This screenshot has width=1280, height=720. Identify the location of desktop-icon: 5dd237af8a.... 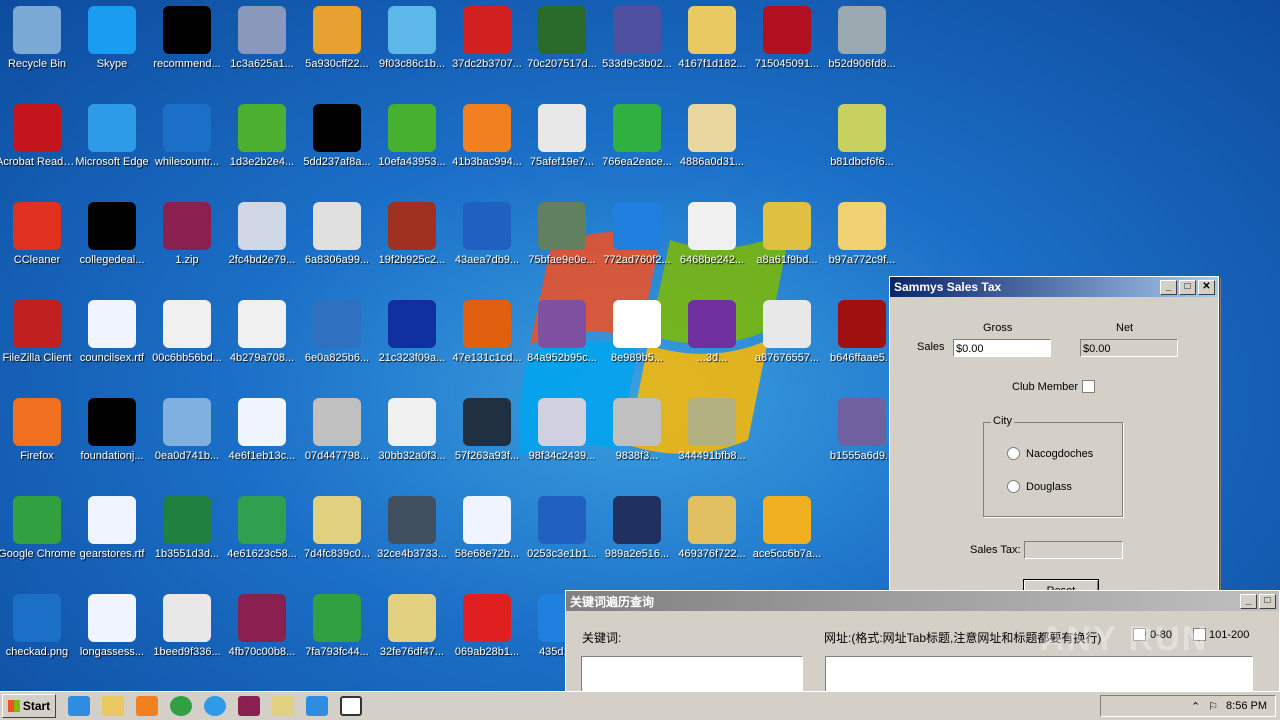
(337, 143).